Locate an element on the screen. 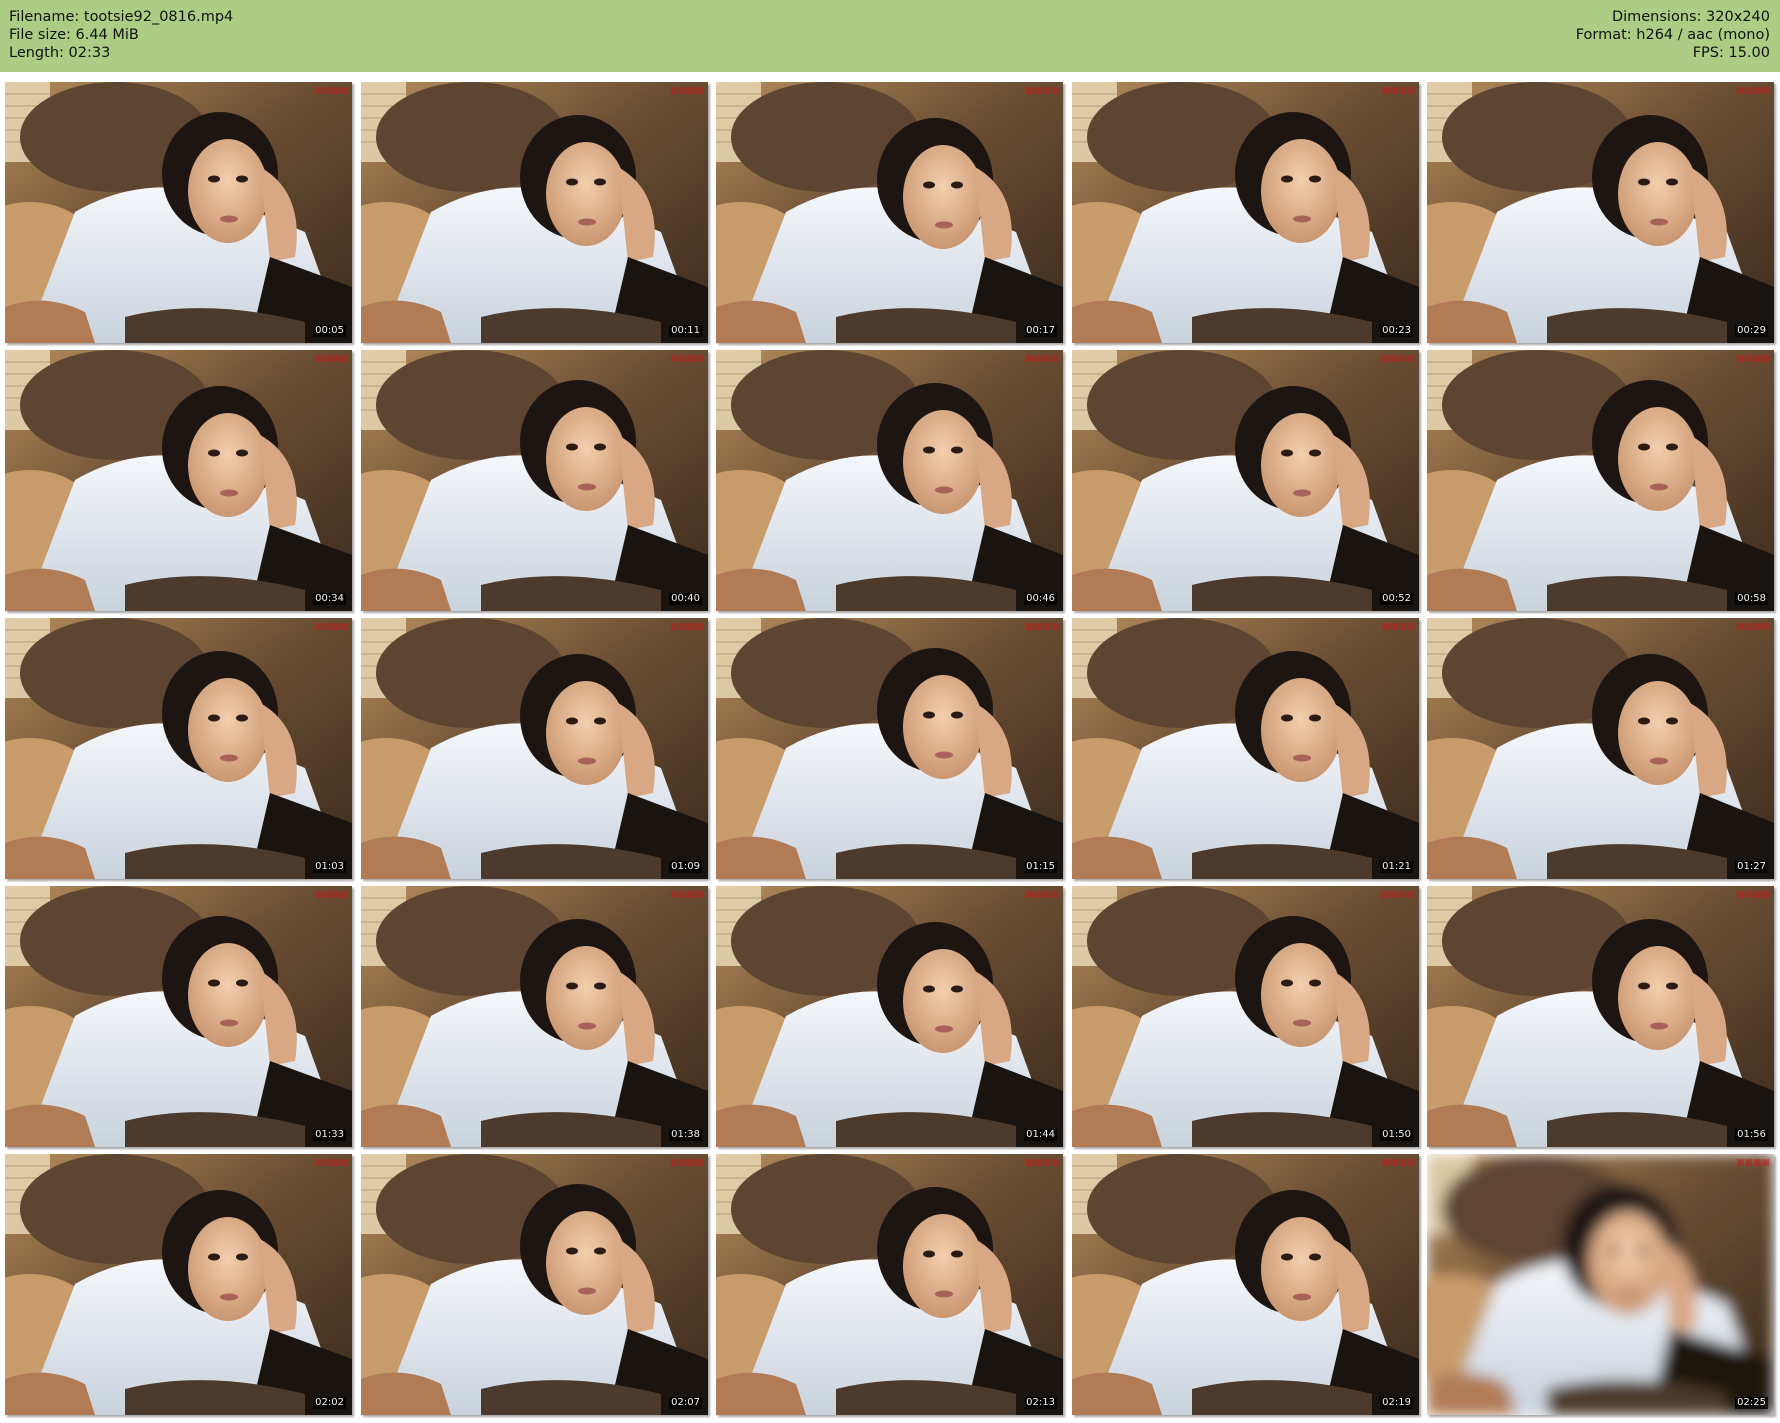 This screenshot has width=1780, height=1423. video-thumbnail: ■■■■ 00:34 is located at coordinates (178, 480).